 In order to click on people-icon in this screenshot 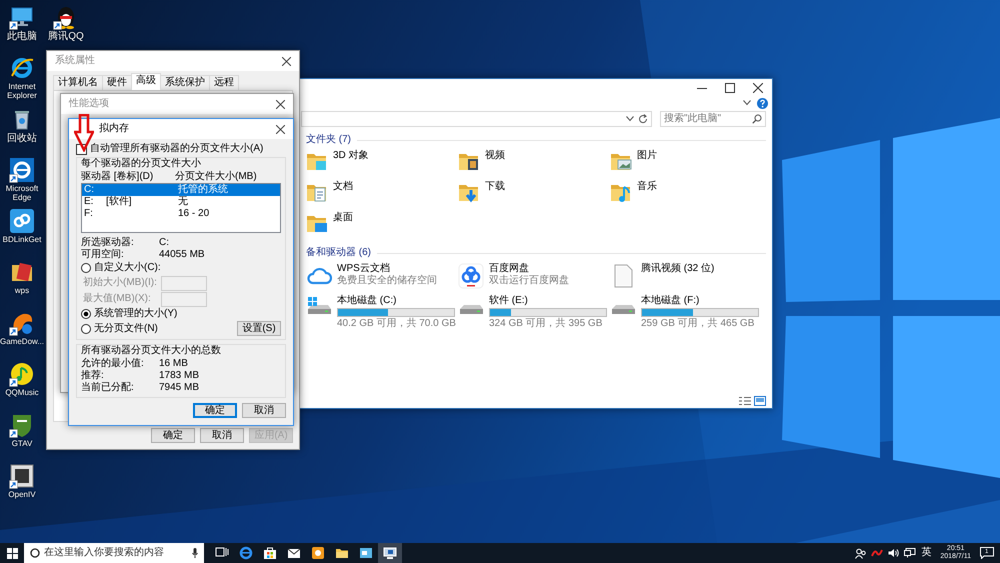, I will do `click(860, 553)`.